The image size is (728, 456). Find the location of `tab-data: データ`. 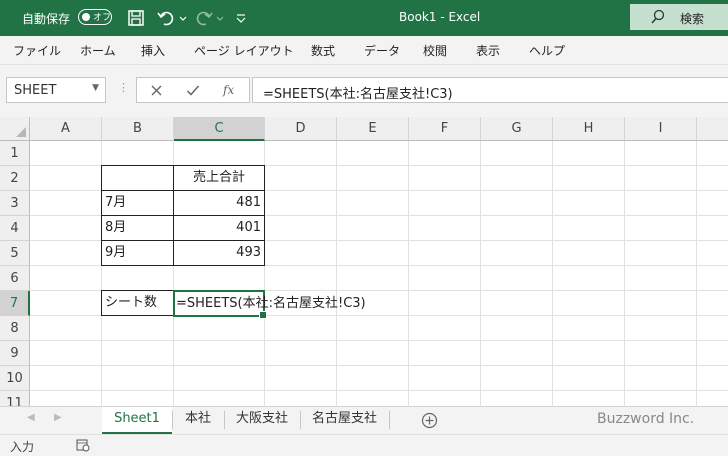

tab-data: データ is located at coordinates (382, 50).